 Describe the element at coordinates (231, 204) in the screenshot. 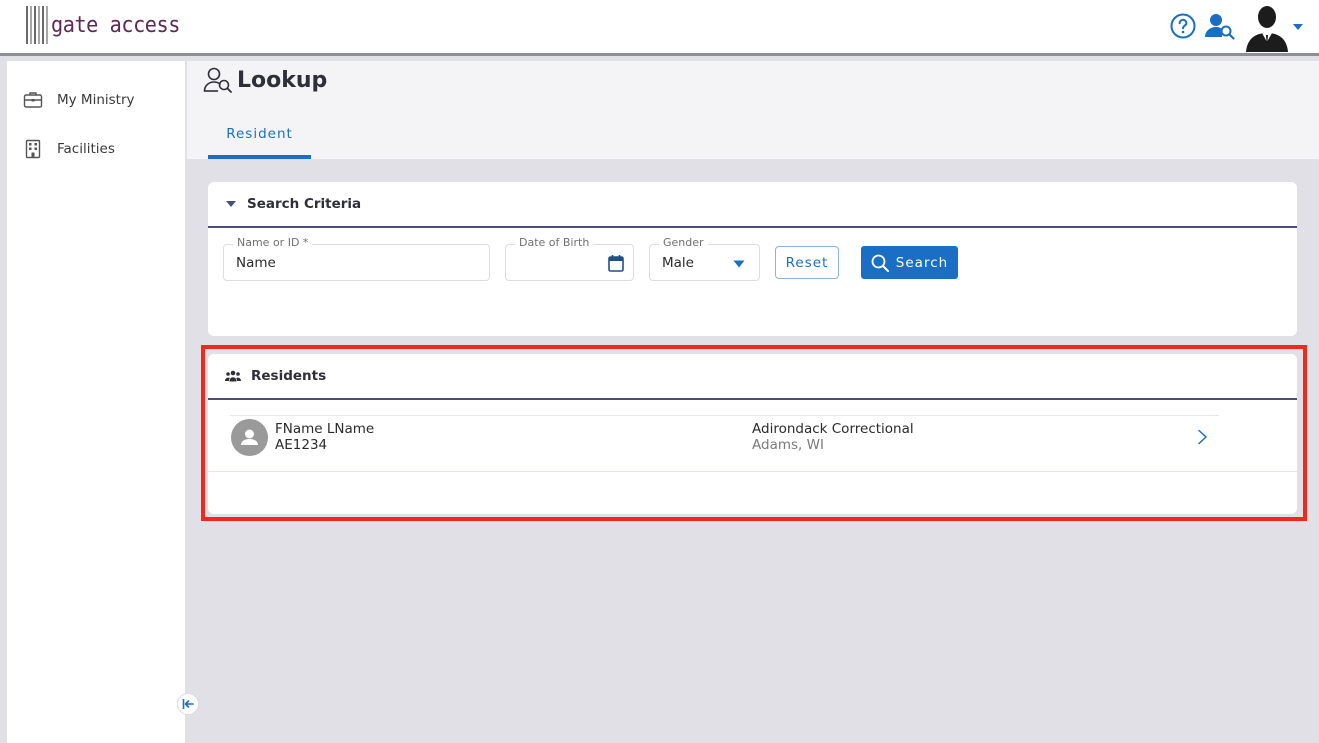

I see `caret-down-icon` at that location.